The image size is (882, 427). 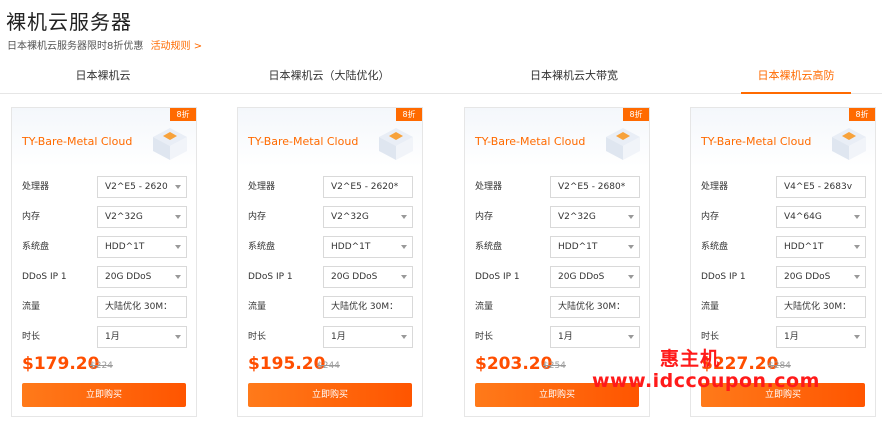 What do you see at coordinates (61, 364) in the screenshot?
I see `price: $179.20` at bounding box center [61, 364].